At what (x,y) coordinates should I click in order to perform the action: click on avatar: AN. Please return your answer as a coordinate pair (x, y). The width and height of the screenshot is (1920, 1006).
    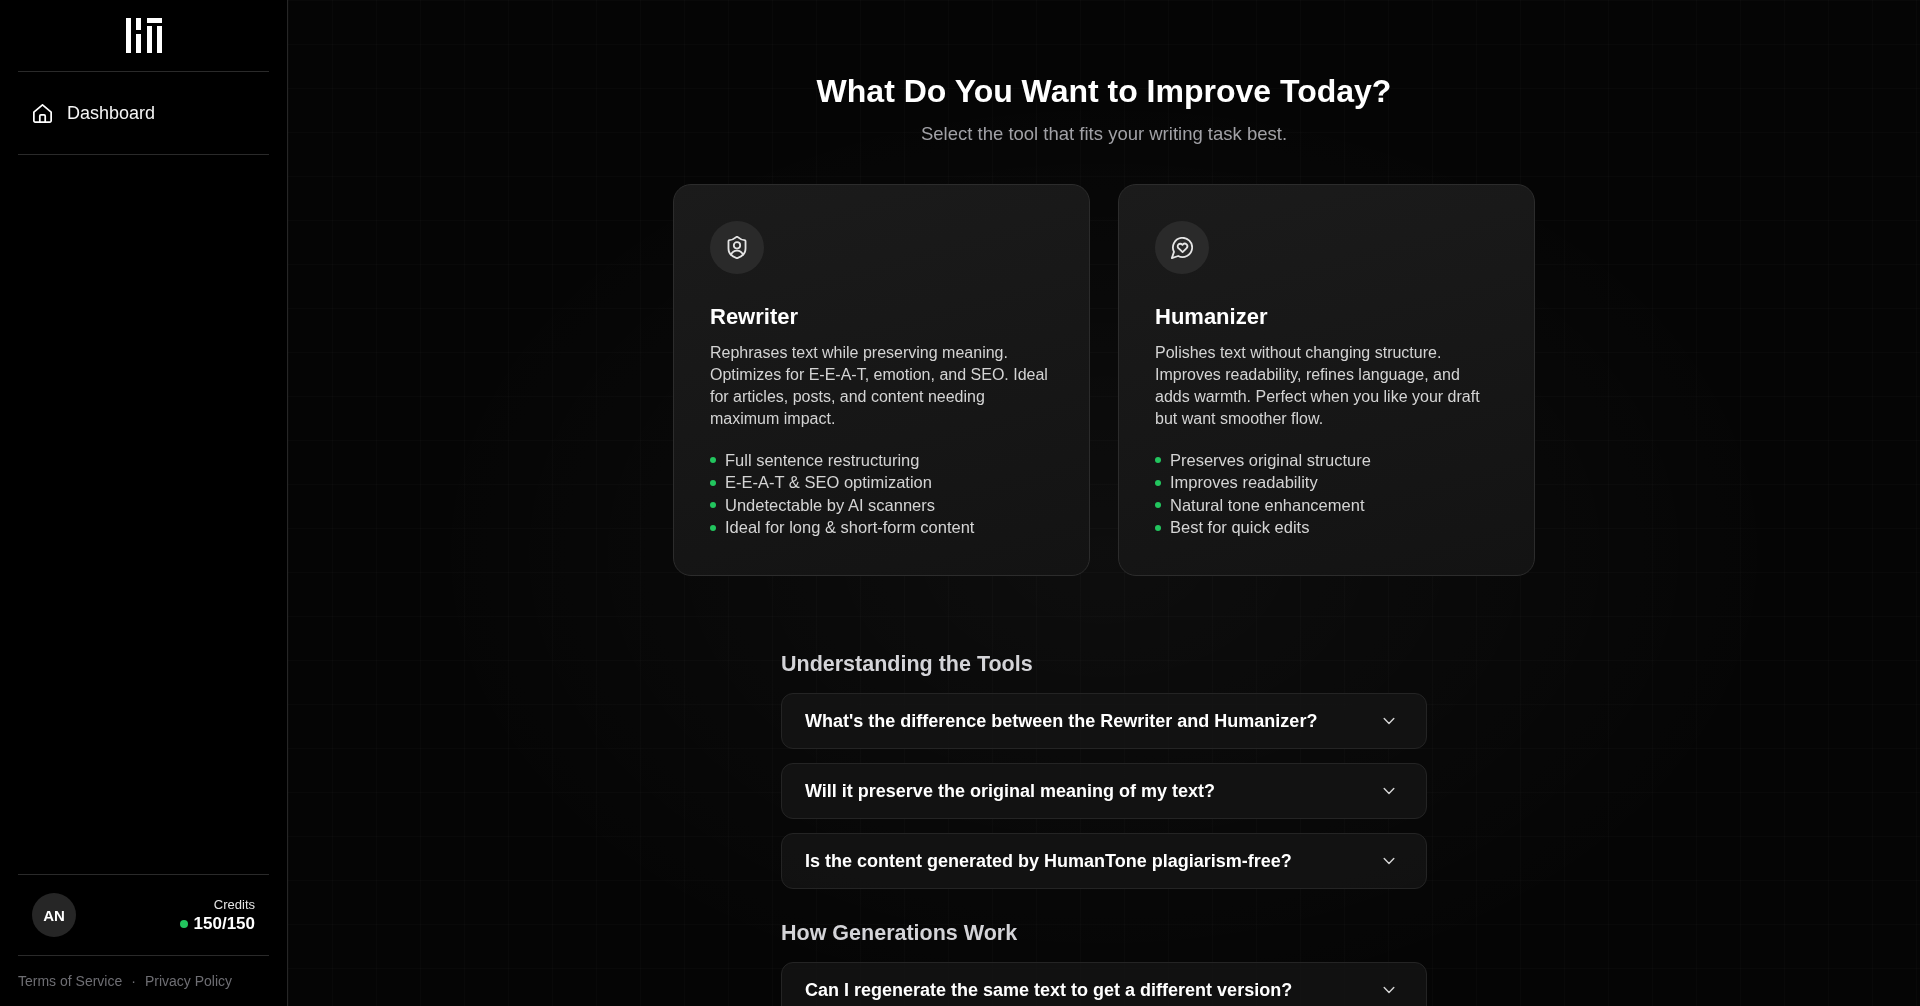
    Looking at the image, I should click on (54, 915).